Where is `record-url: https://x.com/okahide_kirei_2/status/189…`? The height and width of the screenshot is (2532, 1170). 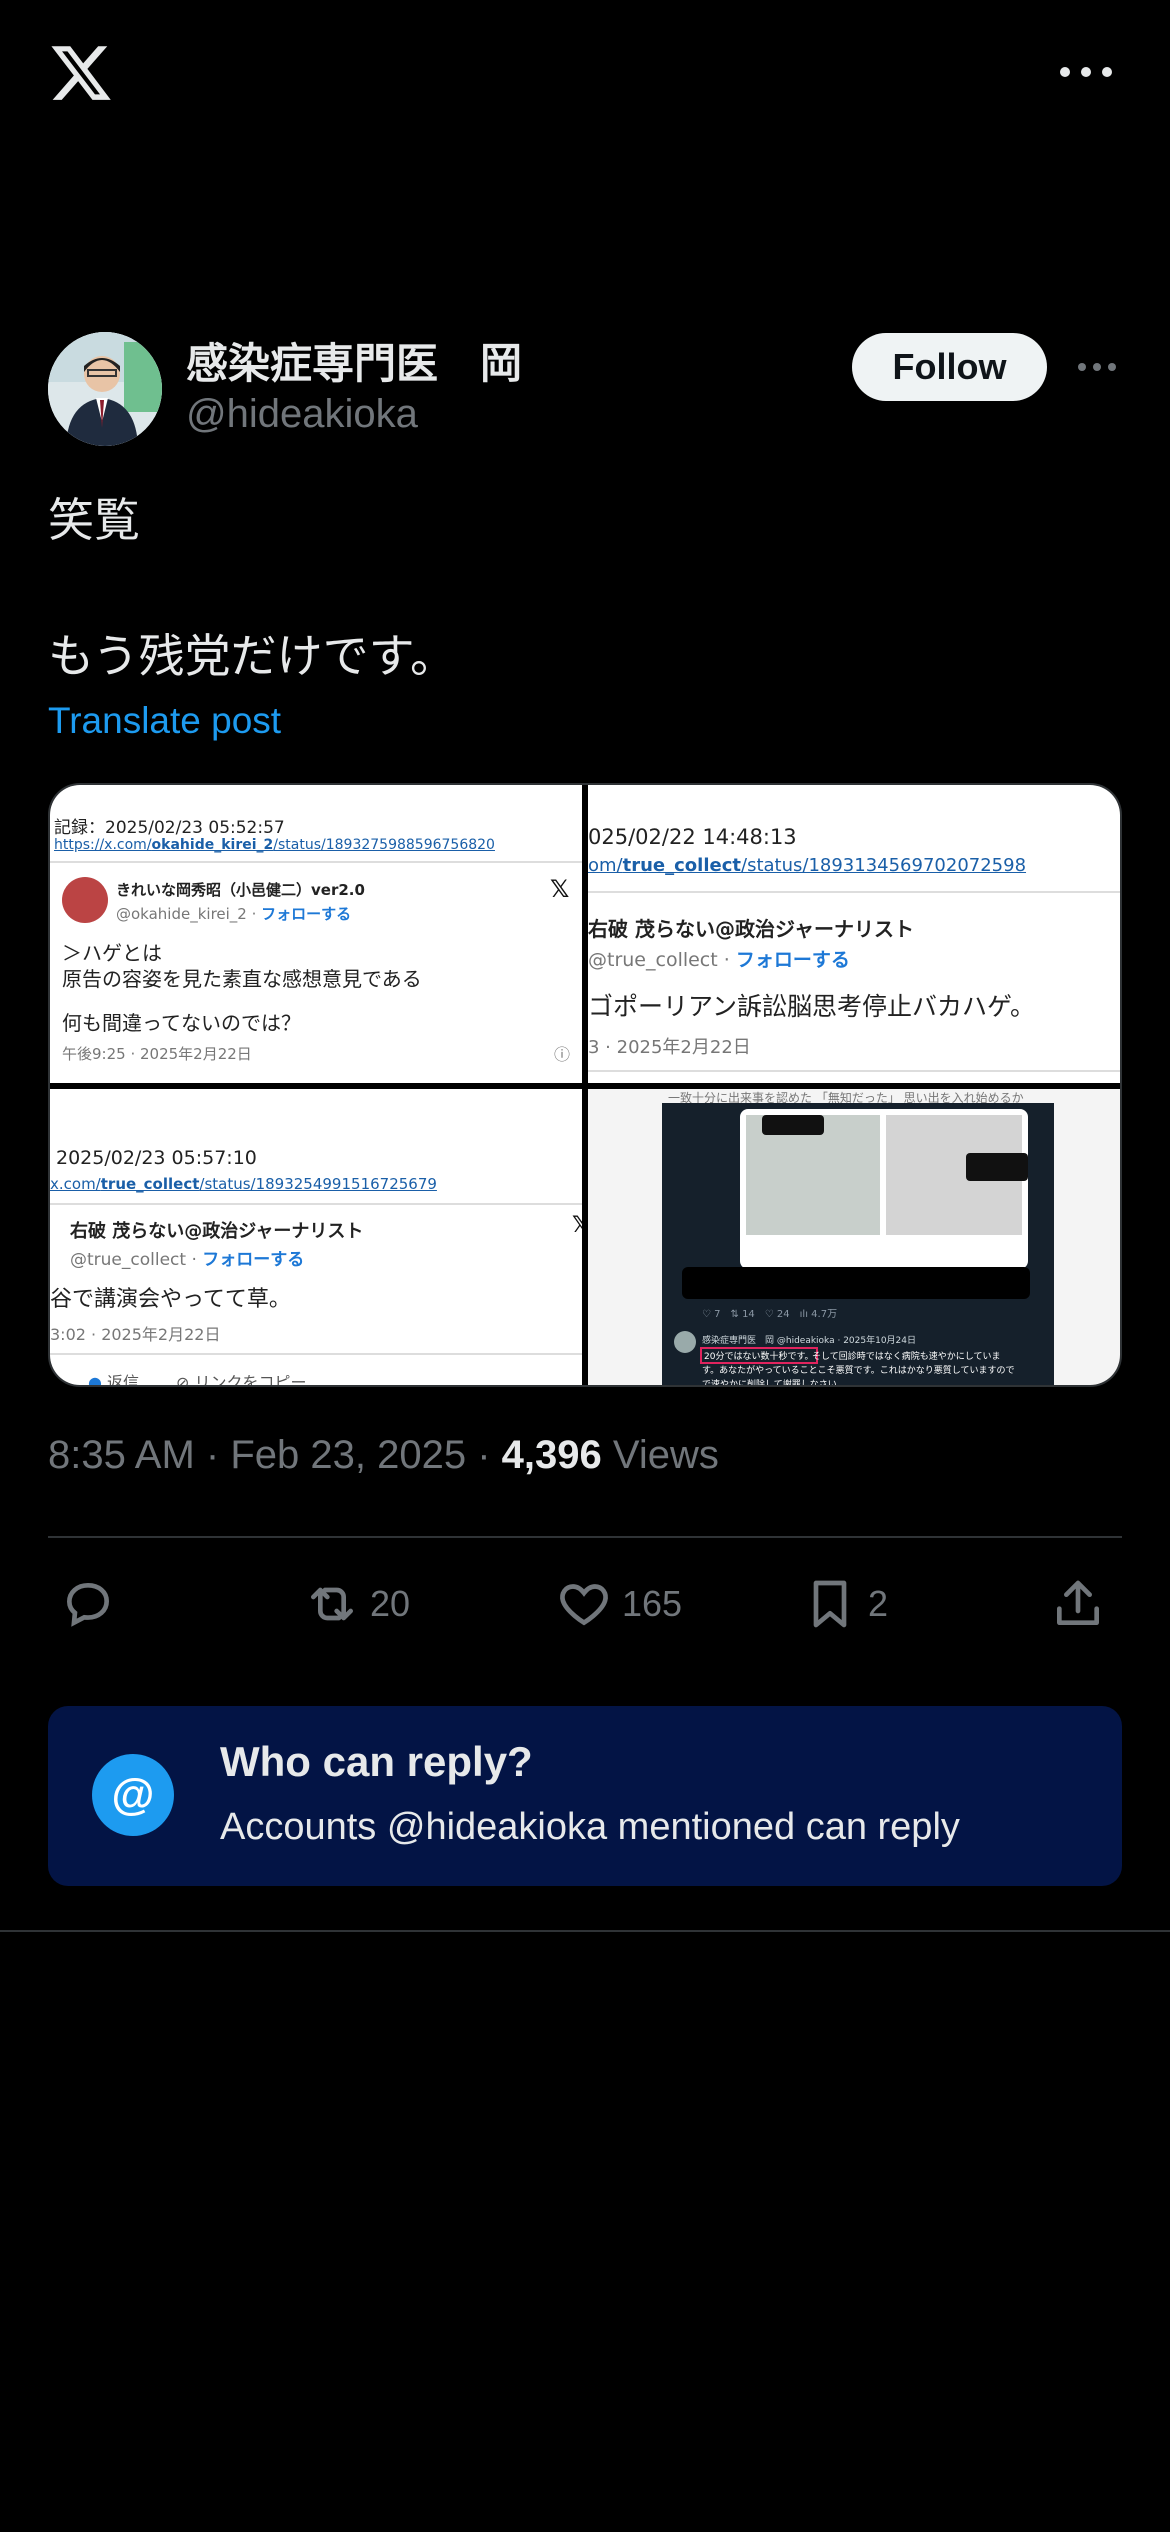 record-url: https://x.com/okahide_kirei_2/status/189… is located at coordinates (274, 845).